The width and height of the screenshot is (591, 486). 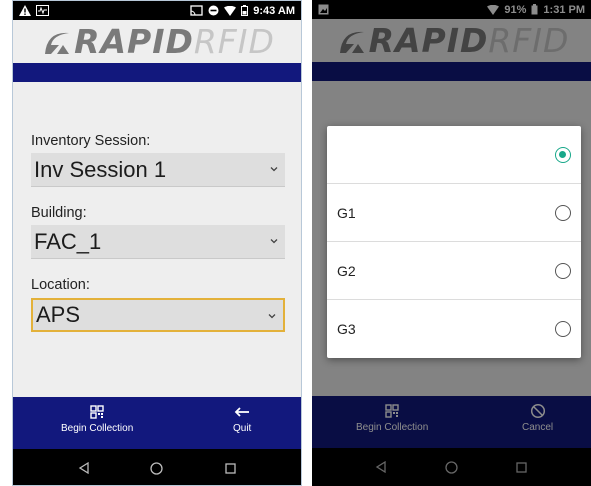 What do you see at coordinates (454, 213) in the screenshot?
I see `option-row-g1: G1` at bounding box center [454, 213].